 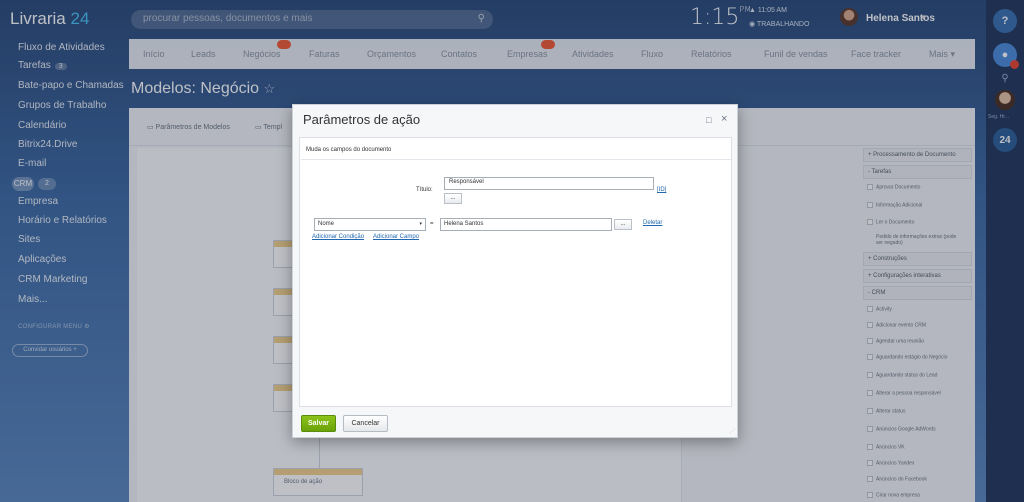 What do you see at coordinates (432, 224) in the screenshot?
I see `equals-sign: =` at bounding box center [432, 224].